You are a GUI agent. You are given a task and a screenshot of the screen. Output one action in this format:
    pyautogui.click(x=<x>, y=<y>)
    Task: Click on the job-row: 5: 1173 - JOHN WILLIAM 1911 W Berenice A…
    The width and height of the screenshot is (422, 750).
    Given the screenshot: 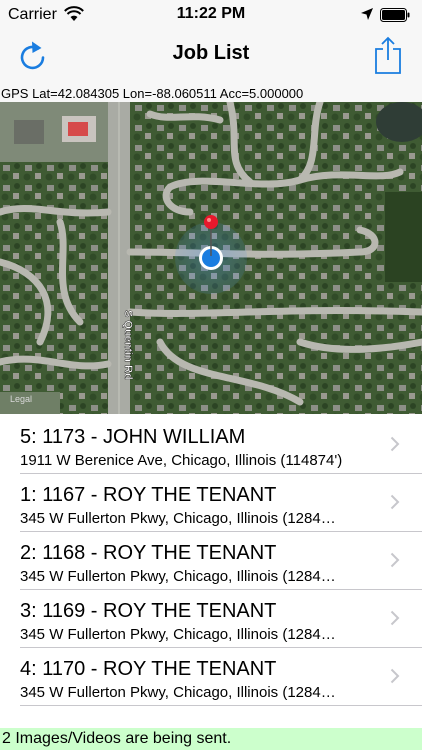 What is the action you would take?
    pyautogui.click(x=221, y=445)
    